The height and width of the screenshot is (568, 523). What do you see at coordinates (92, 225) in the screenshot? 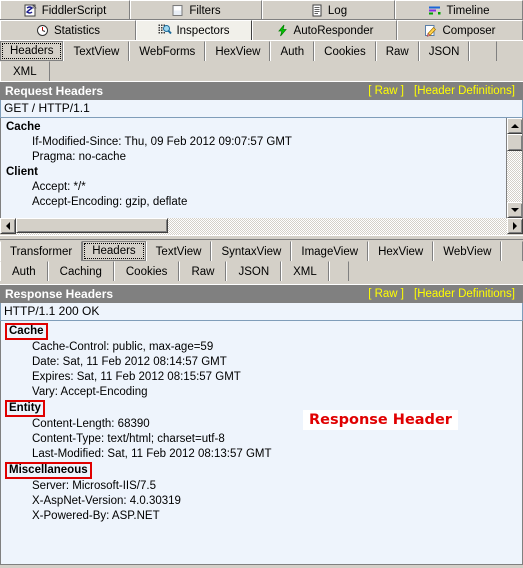
I see `request-hscroll-thumb` at bounding box center [92, 225].